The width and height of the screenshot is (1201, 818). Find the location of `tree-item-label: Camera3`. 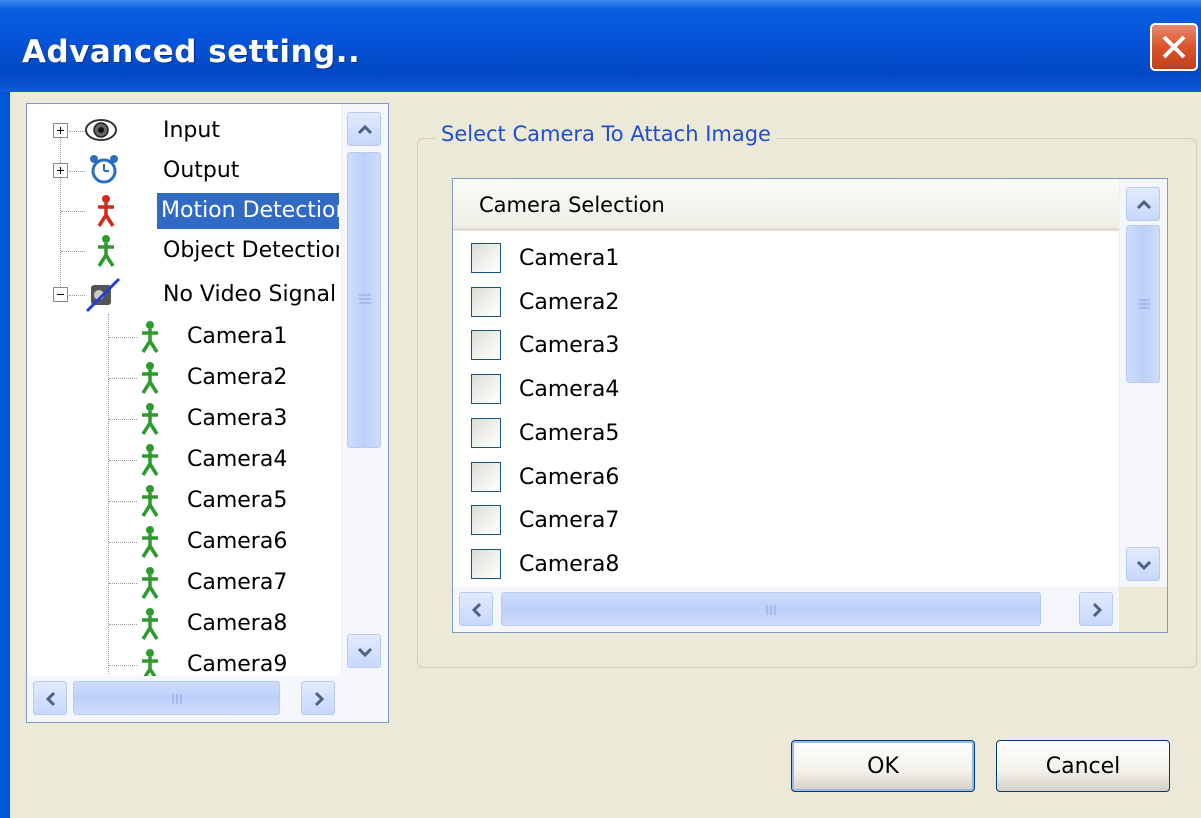

tree-item-label: Camera3 is located at coordinates (237, 418).